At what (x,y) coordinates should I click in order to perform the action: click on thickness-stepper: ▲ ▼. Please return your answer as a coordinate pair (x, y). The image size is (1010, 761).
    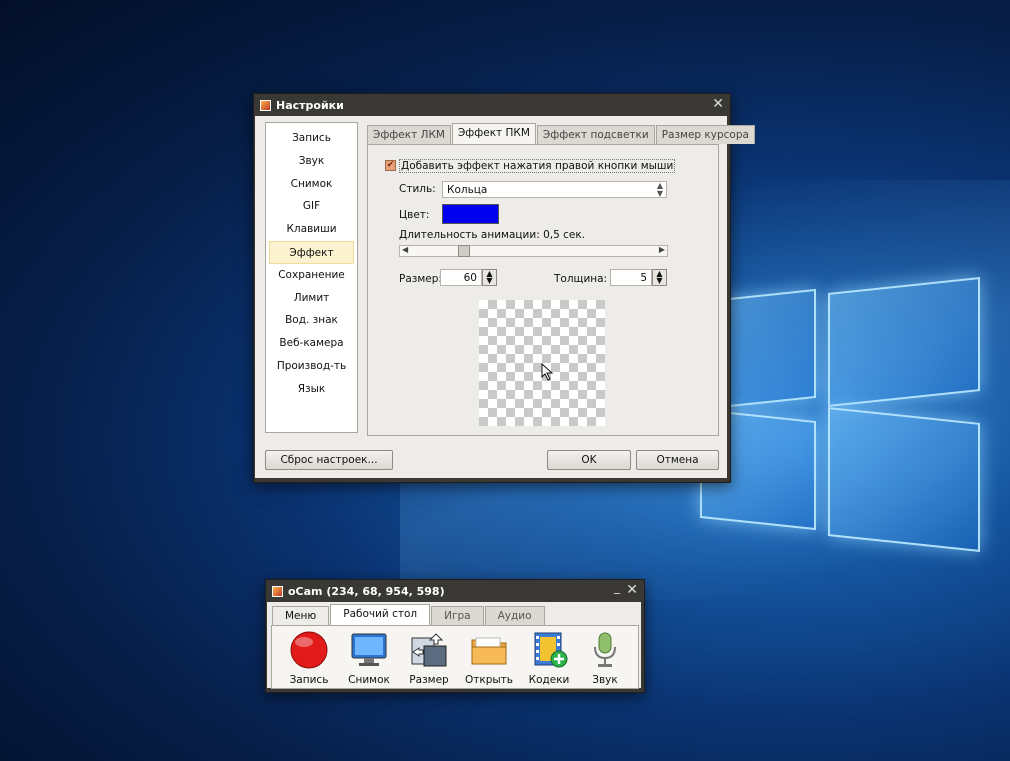
    Looking at the image, I should click on (659, 277).